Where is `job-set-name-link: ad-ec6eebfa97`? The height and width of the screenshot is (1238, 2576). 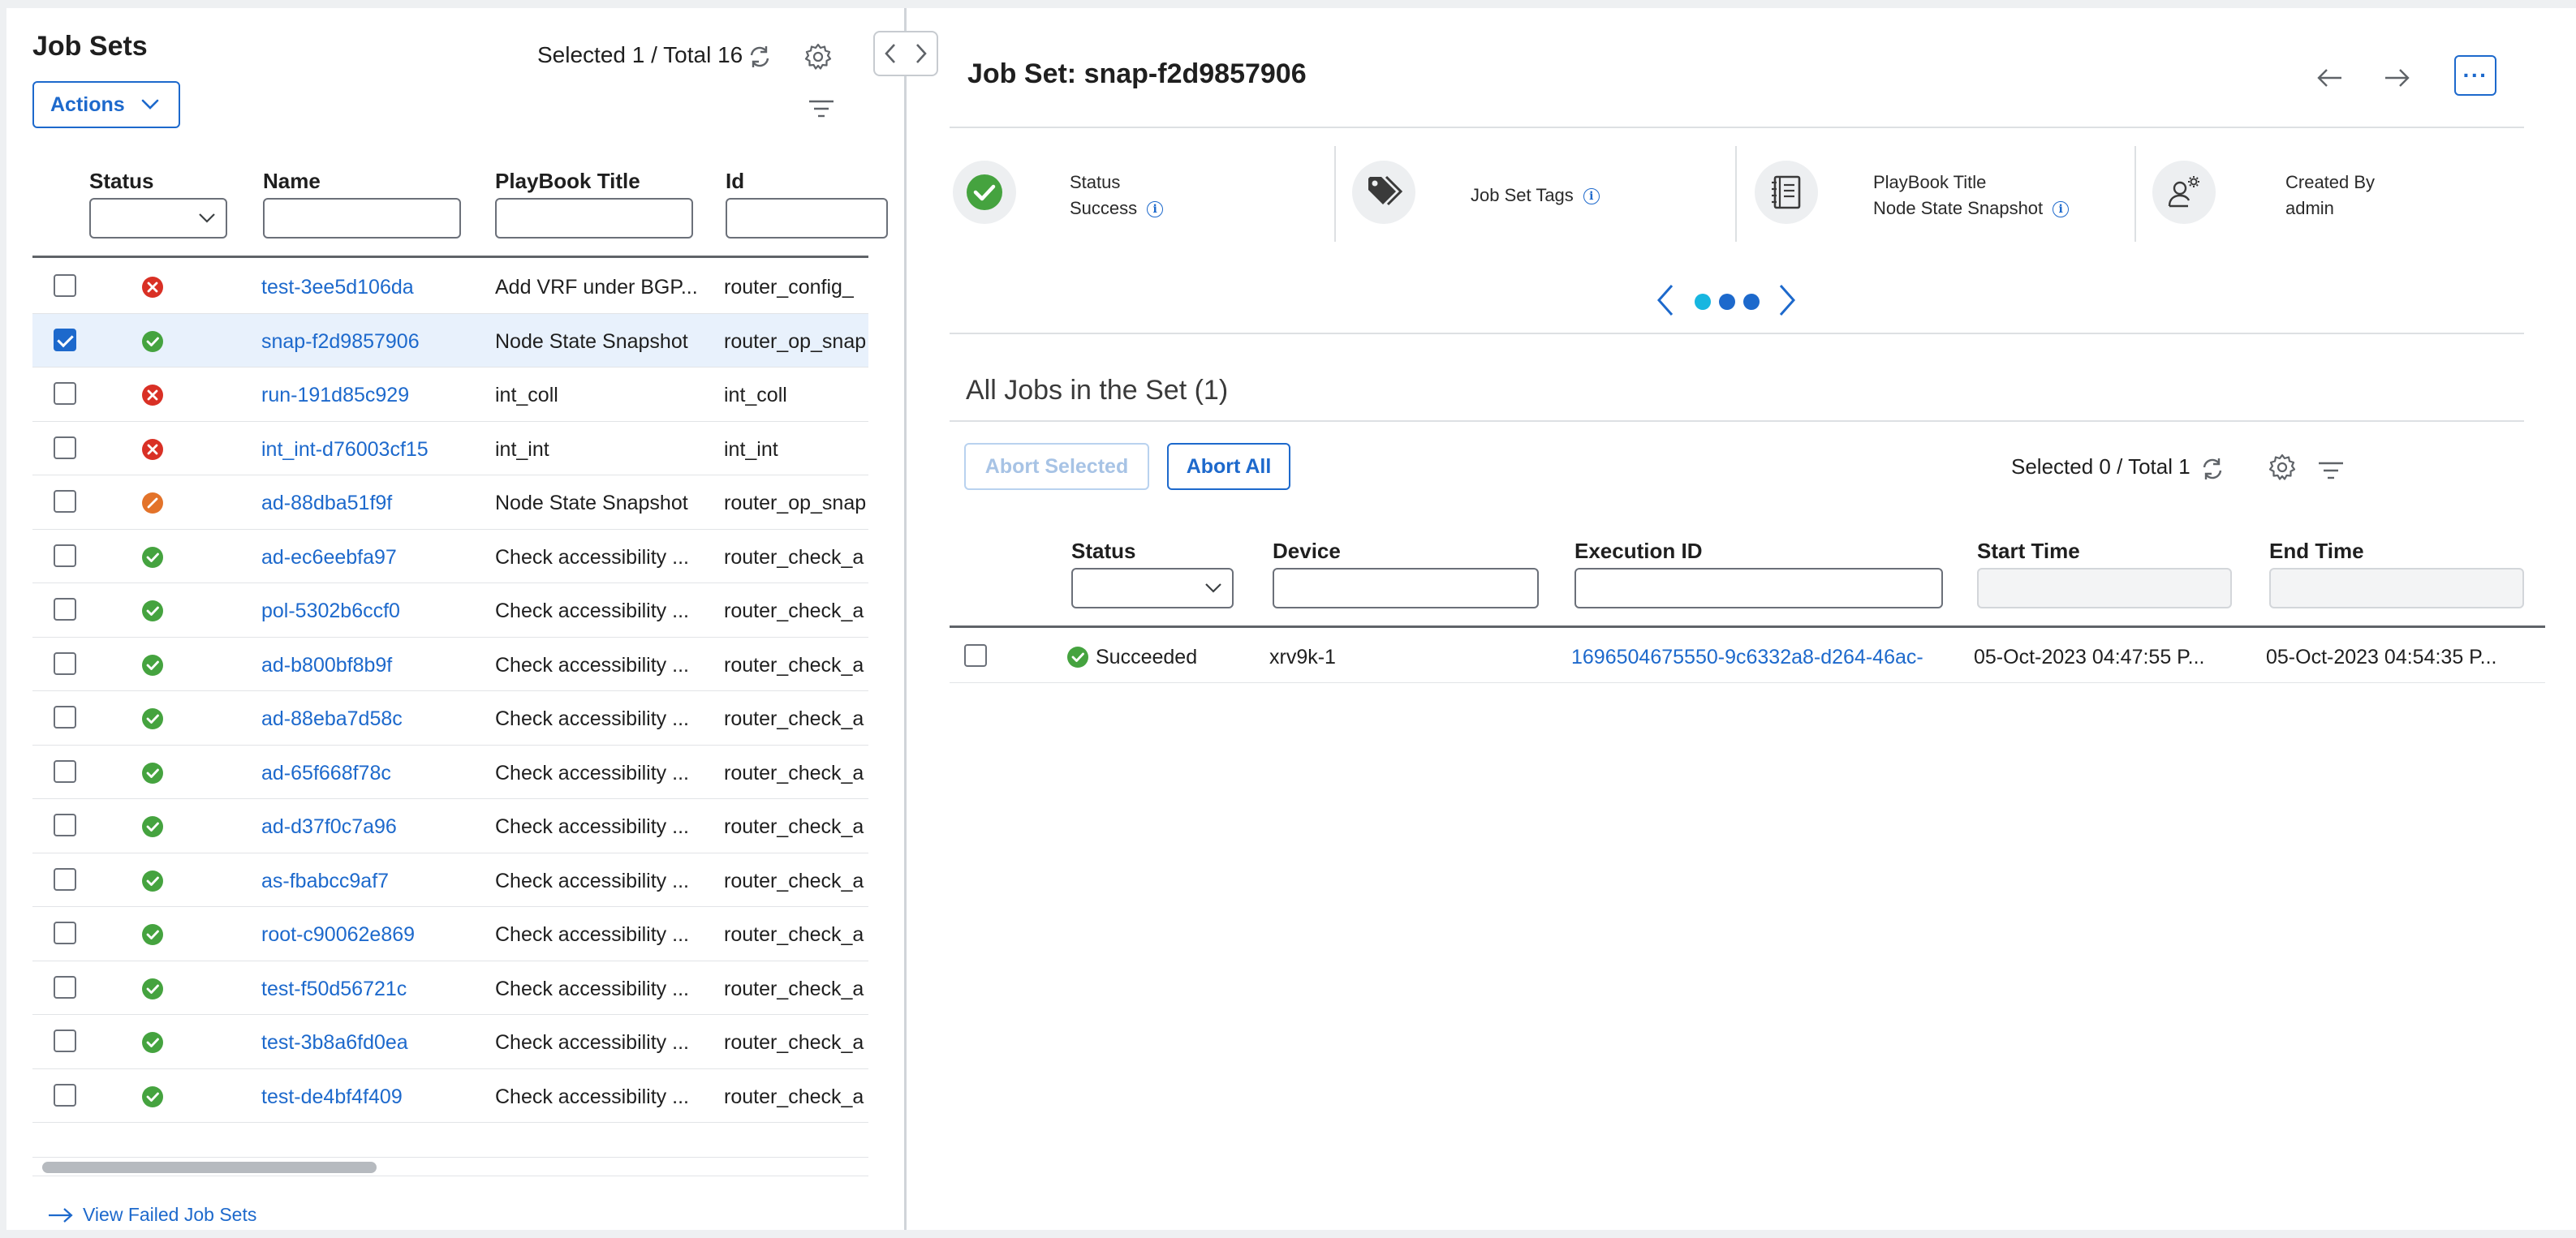
job-set-name-link: ad-ec6eebfa97 is located at coordinates (371, 558).